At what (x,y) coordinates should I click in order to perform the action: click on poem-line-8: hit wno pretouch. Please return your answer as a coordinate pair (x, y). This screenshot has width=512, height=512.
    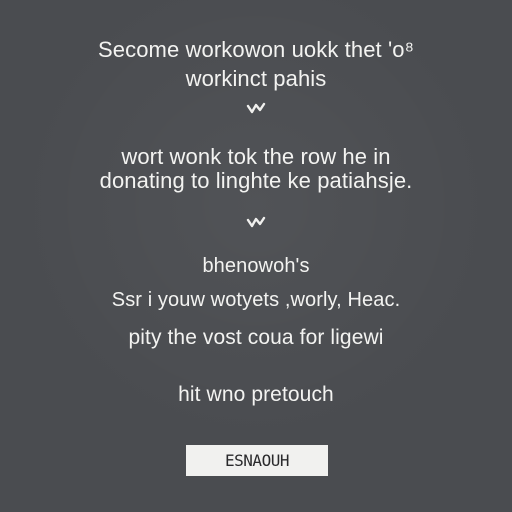
    Looking at the image, I should click on (256, 394).